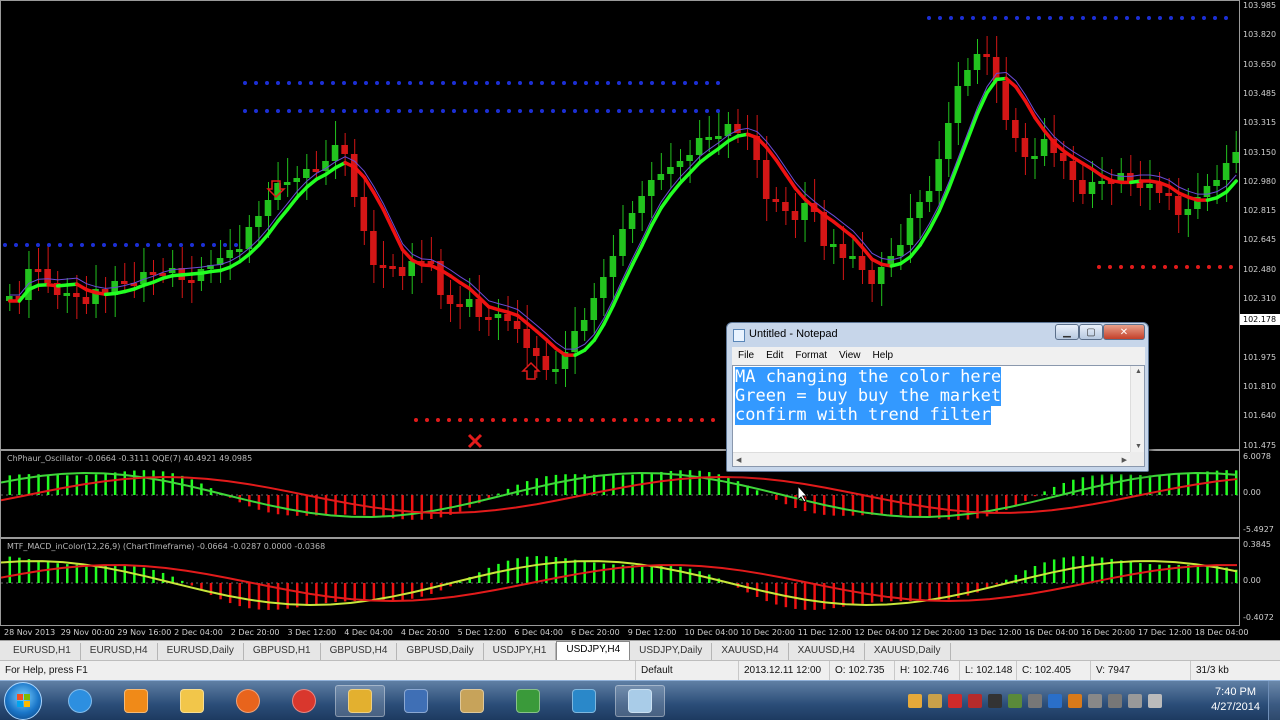 The image size is (1280, 720). Describe the element at coordinates (23, 701) in the screenshot. I see `start-button` at that location.